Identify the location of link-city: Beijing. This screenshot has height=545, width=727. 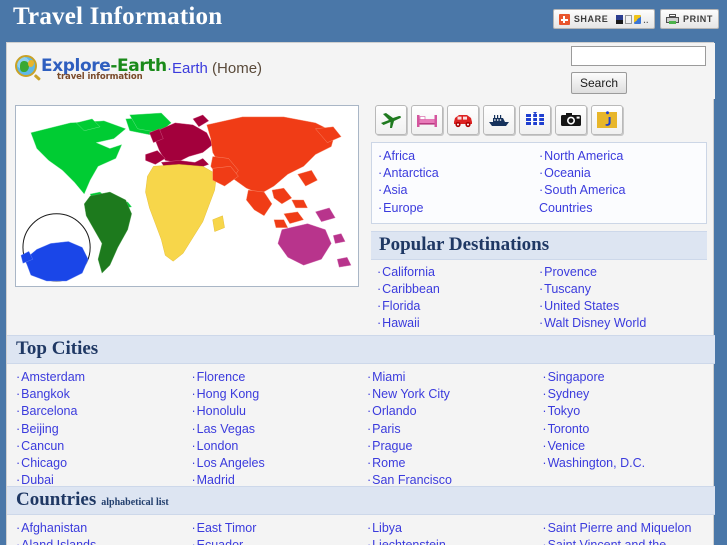
(103, 429).